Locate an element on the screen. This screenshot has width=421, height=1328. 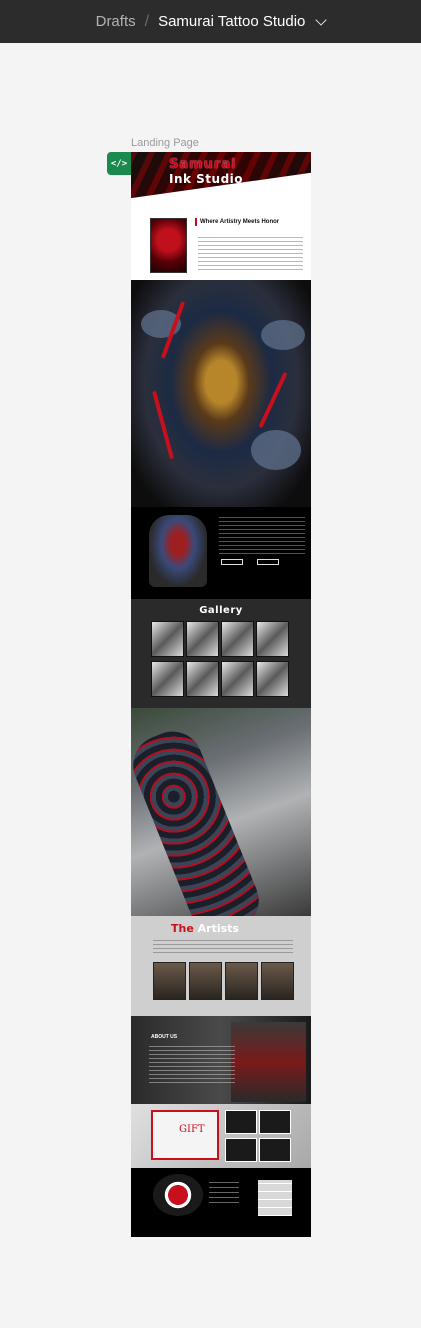
oni-mask-image is located at coordinates (168, 245).